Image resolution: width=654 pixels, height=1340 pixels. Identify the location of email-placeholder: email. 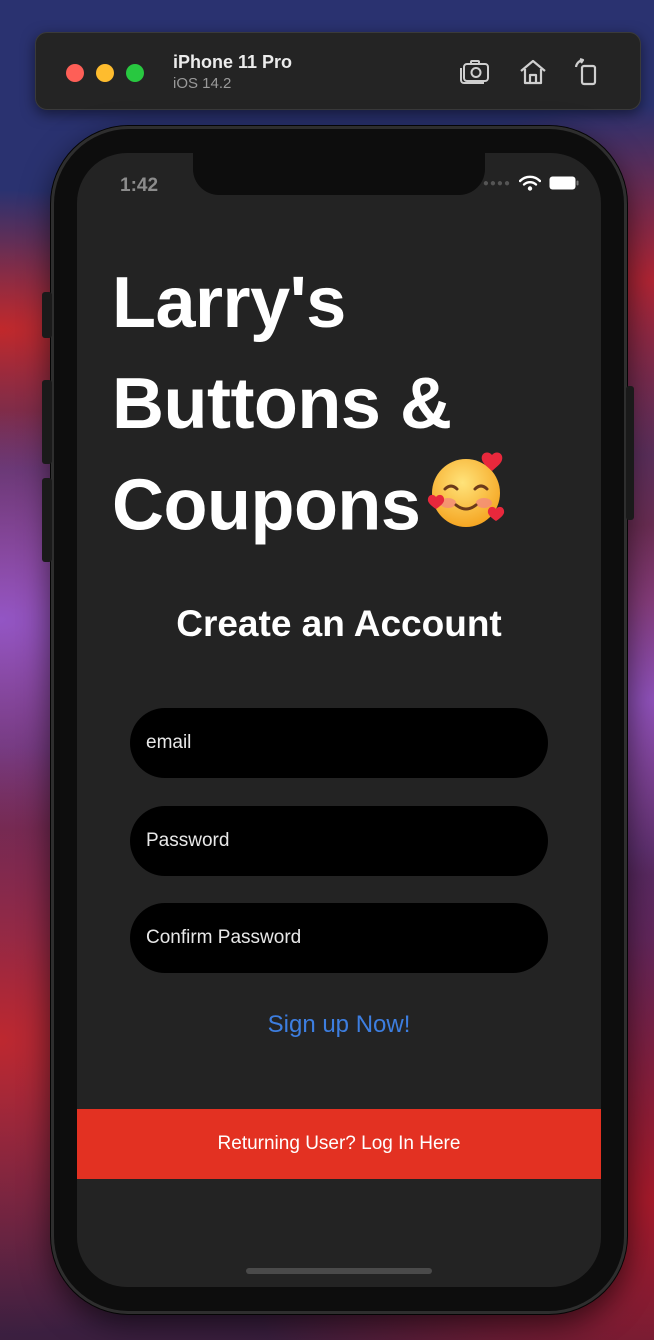
(169, 742).